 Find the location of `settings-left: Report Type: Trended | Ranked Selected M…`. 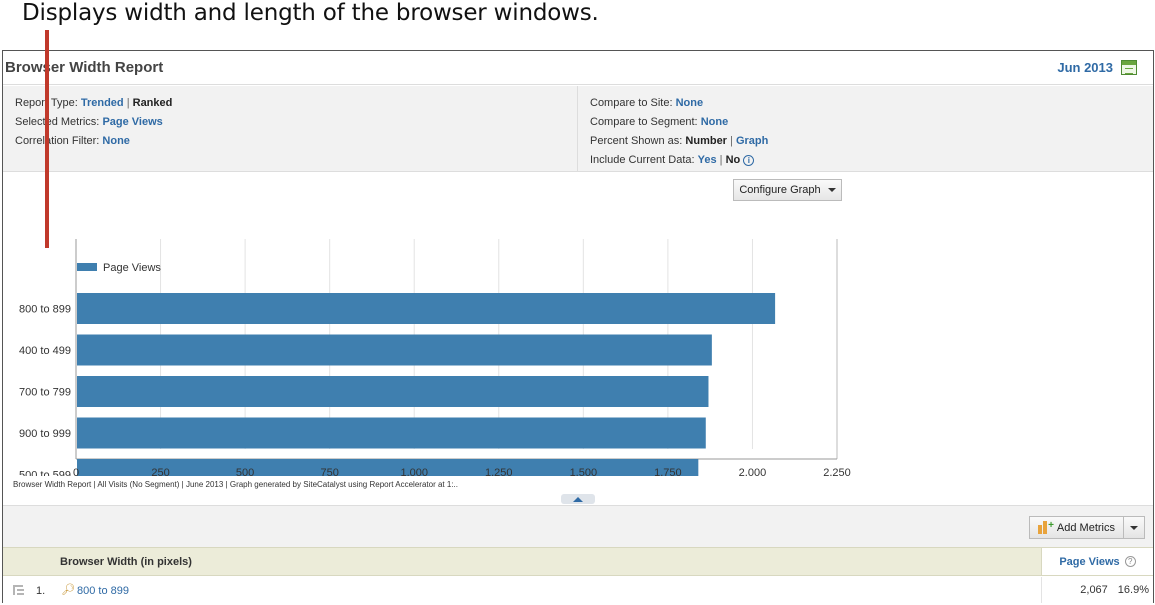

settings-left: Report Type: Trended | Ranked Selected M… is located at coordinates (290, 128).